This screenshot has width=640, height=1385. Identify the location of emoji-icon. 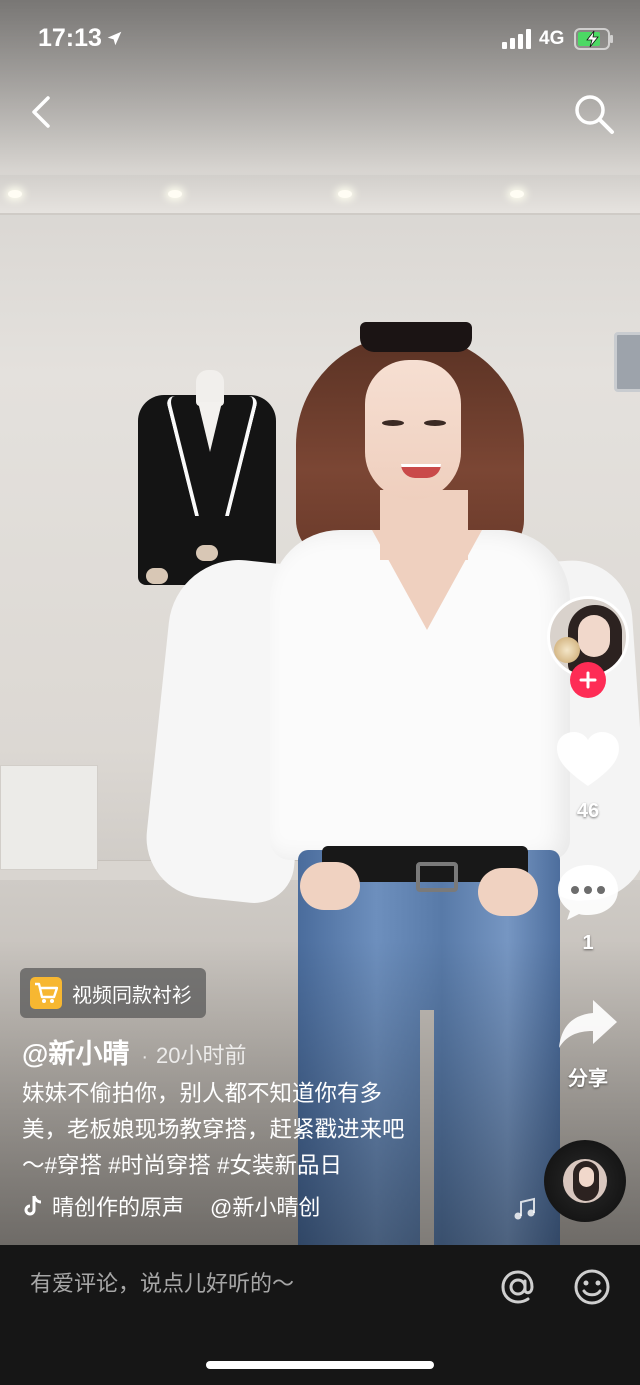
(592, 1287).